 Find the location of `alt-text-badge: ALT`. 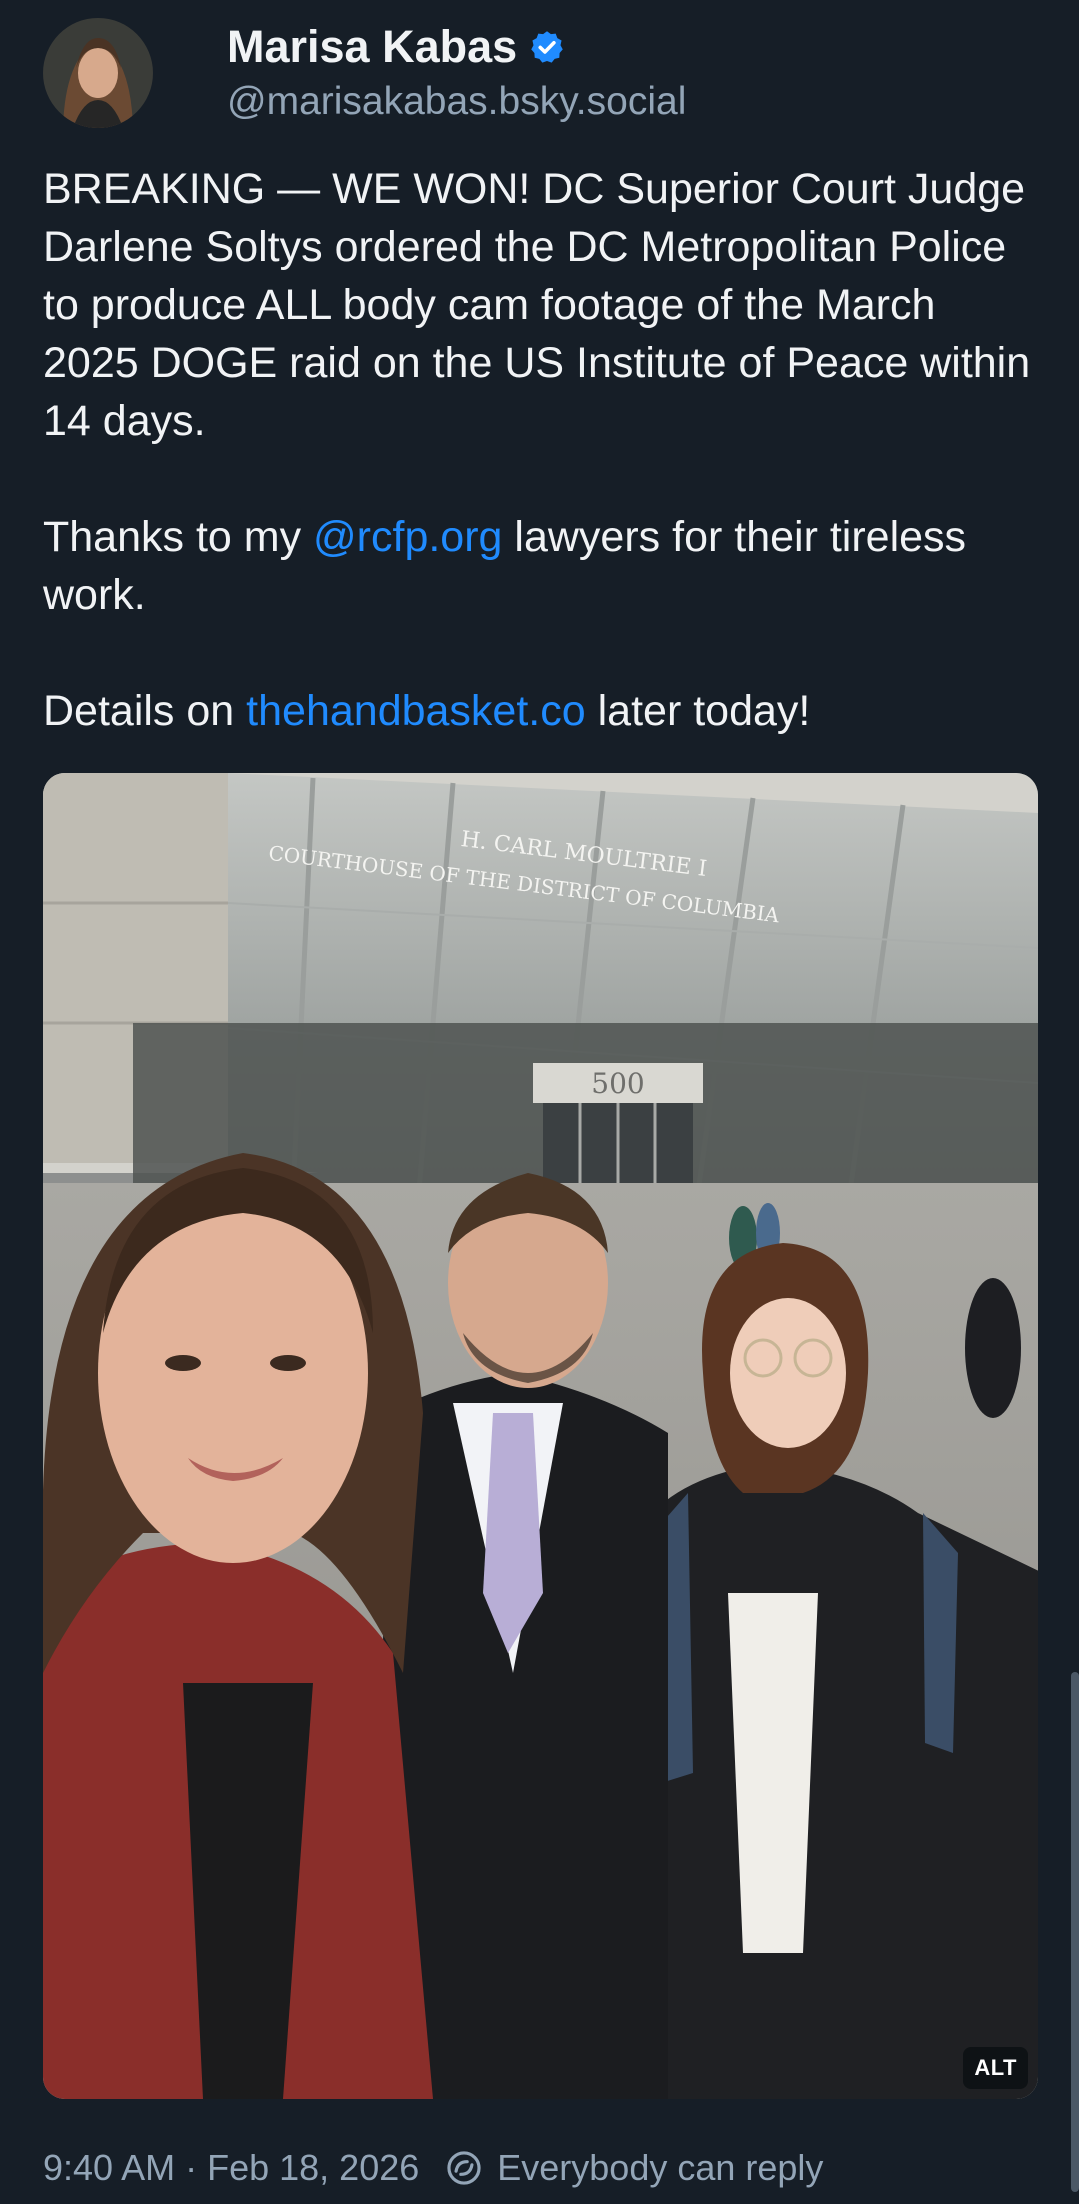

alt-text-badge: ALT is located at coordinates (995, 2068).